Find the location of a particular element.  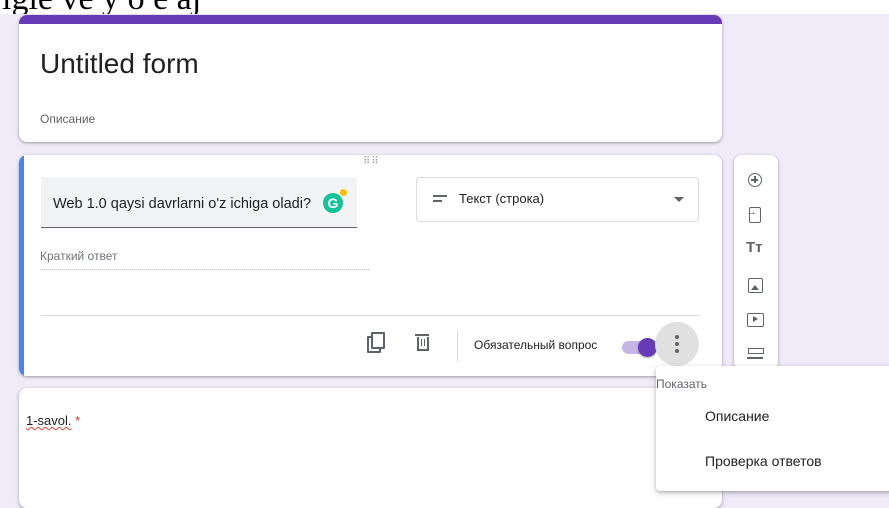

required-label: Обязательный вопрос is located at coordinates (536, 345).